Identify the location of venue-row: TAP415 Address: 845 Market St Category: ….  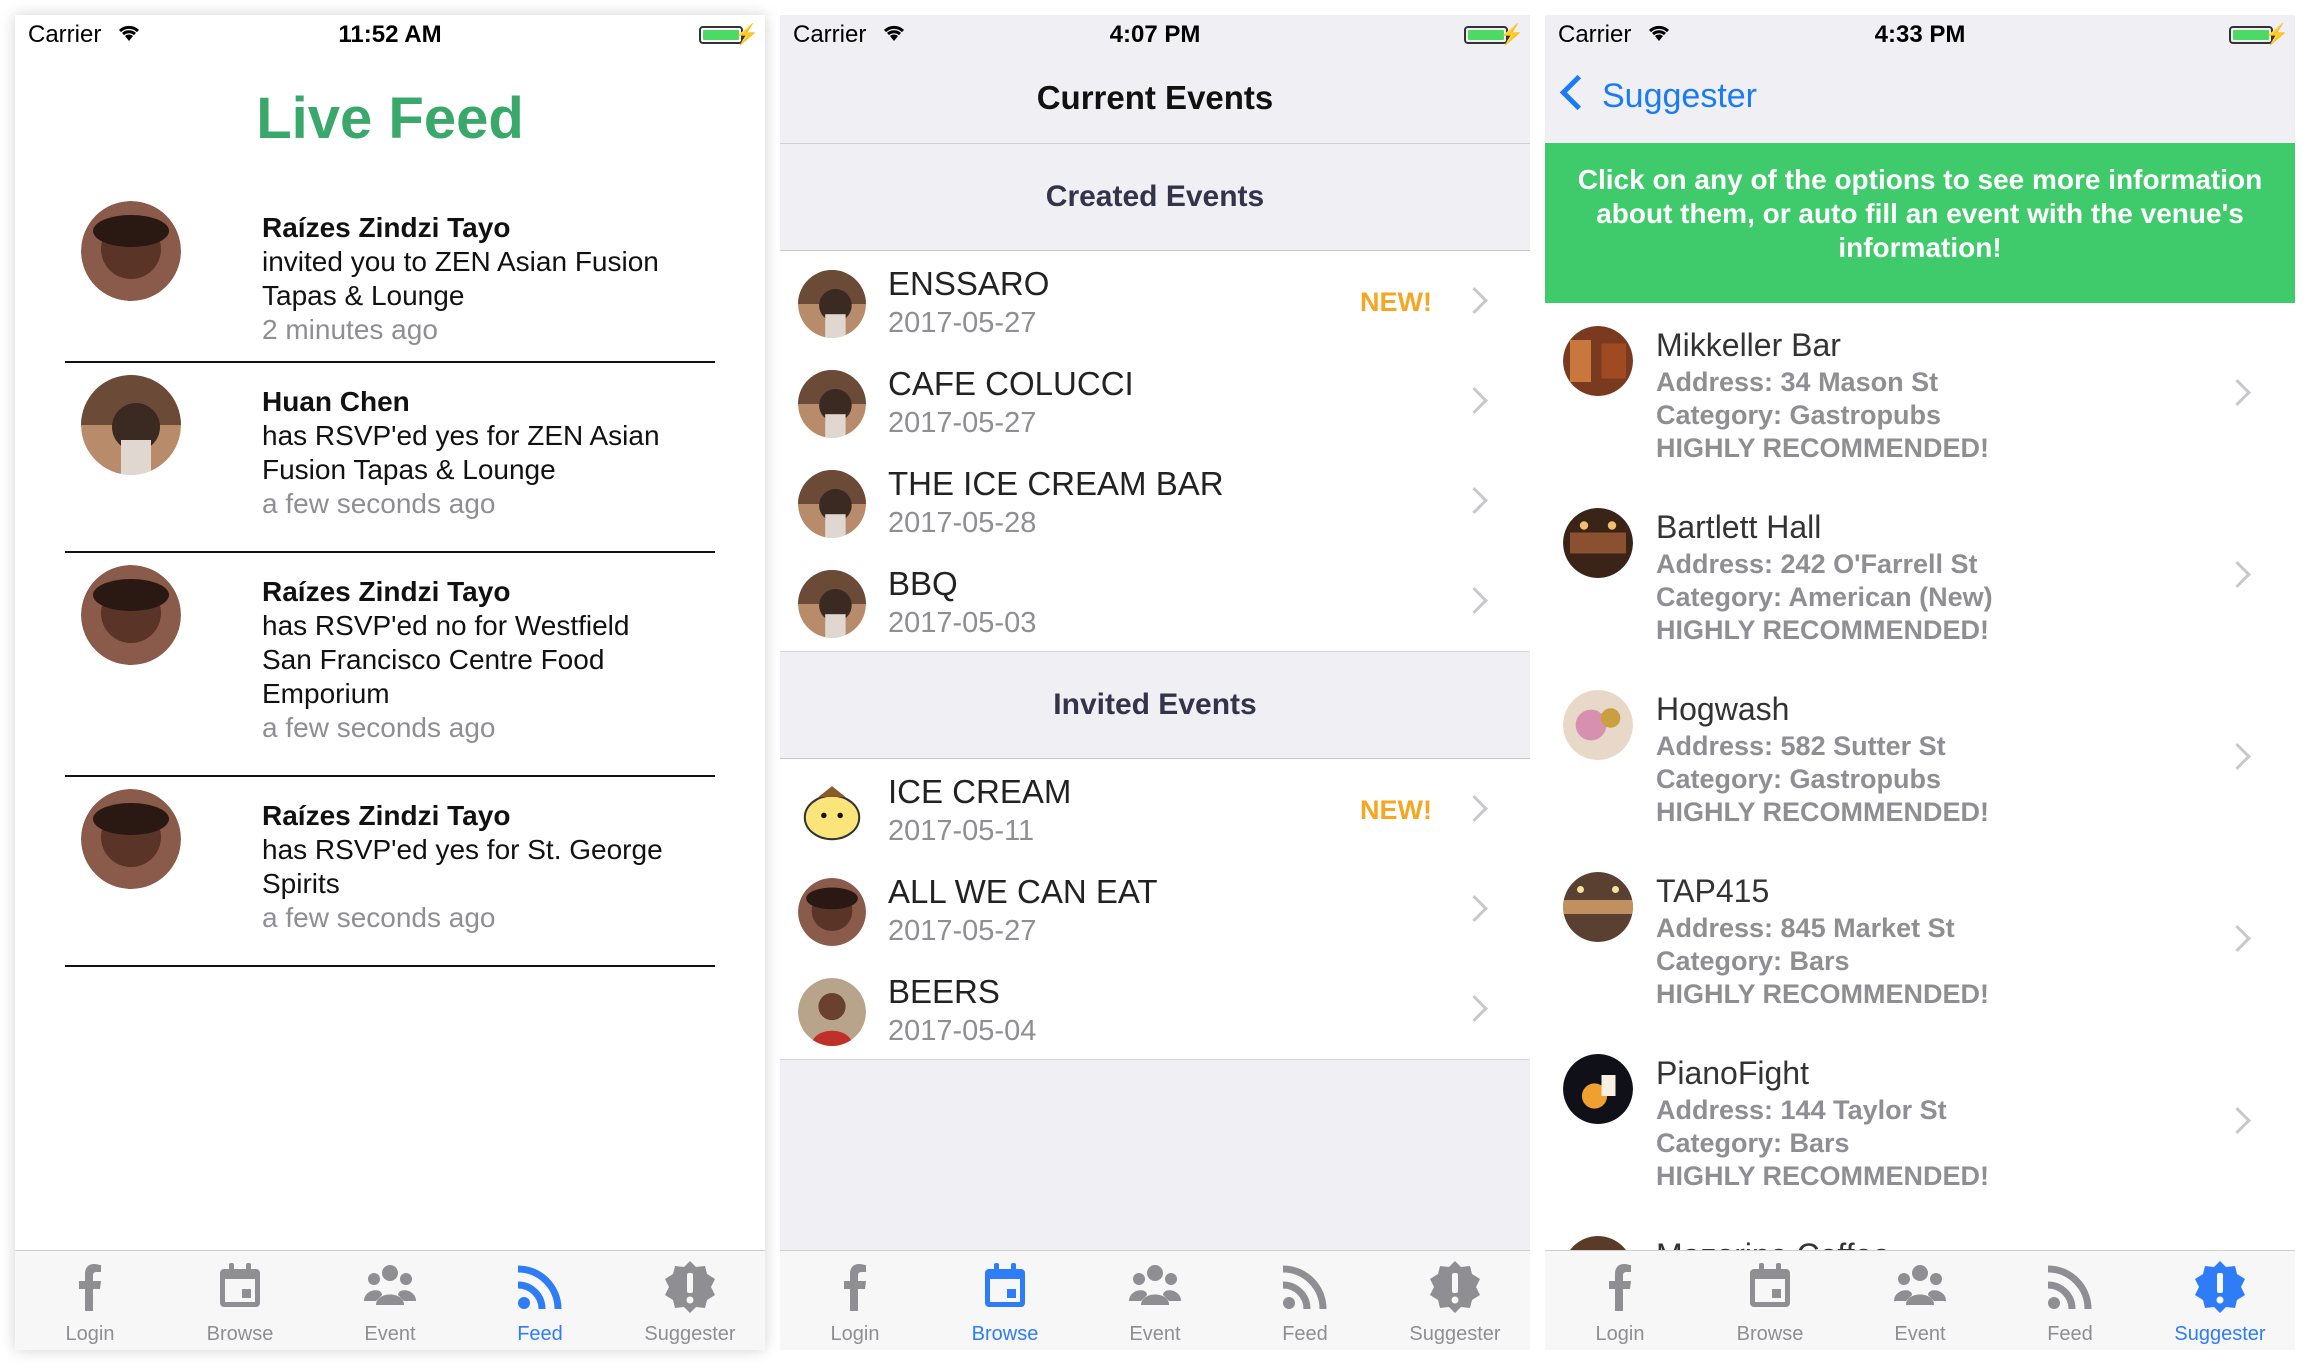
(1920, 940).